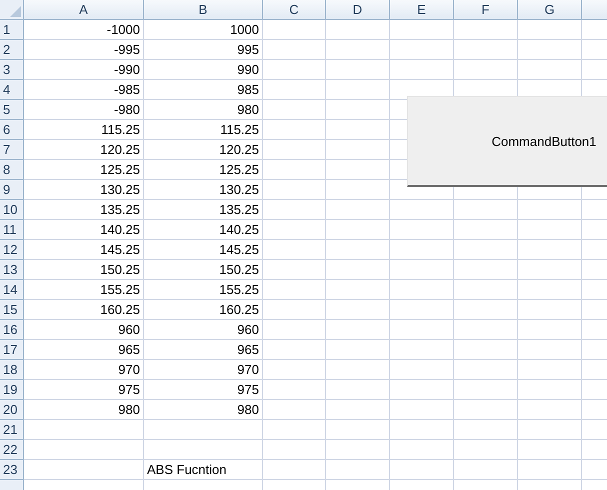 This screenshot has width=607, height=490. Describe the element at coordinates (84, 50) in the screenshot. I see `table-cell: -995` at that location.